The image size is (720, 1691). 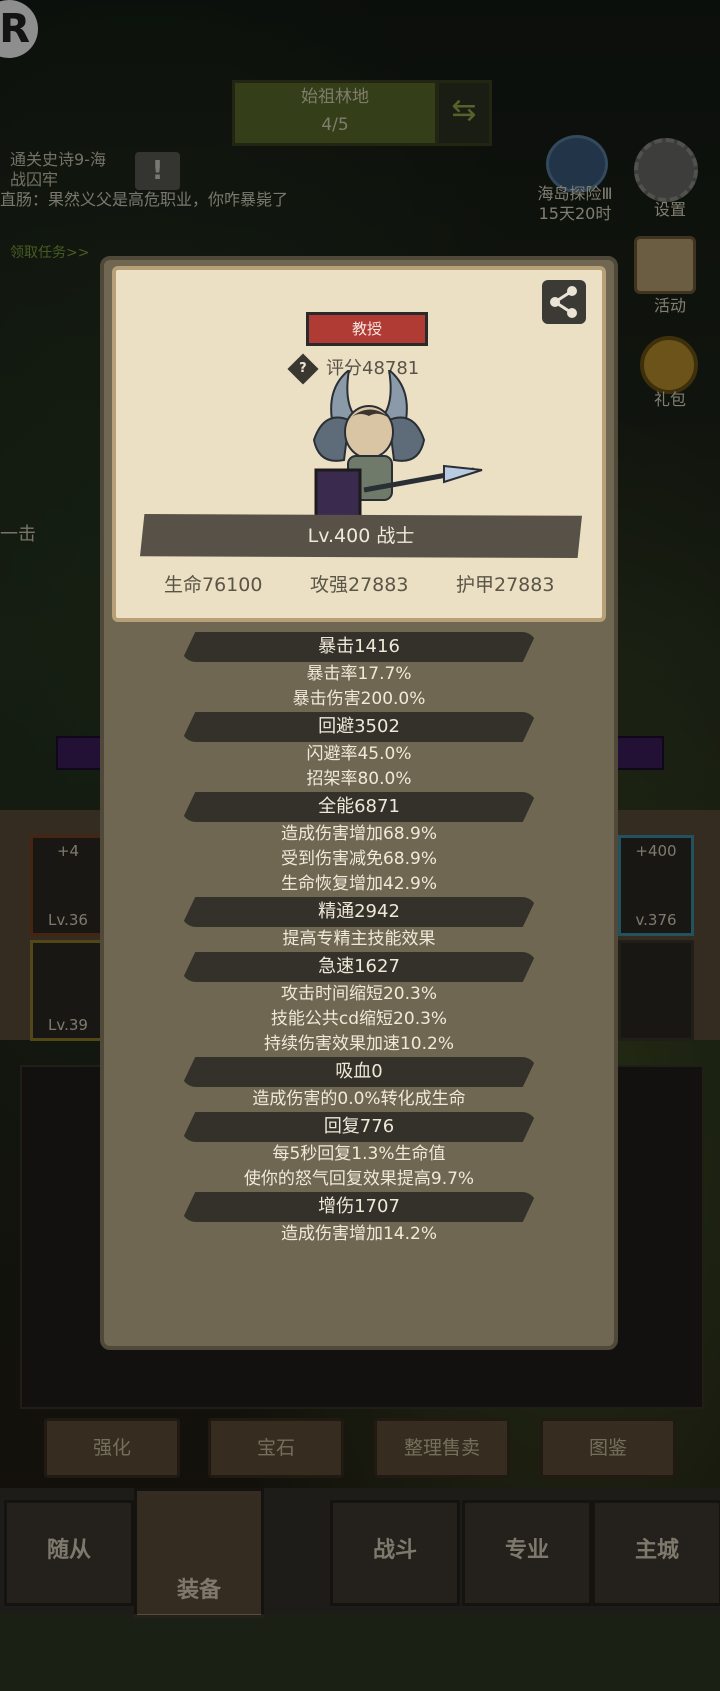 What do you see at coordinates (367, 329) in the screenshot?
I see `character-title-badge: 教授` at bounding box center [367, 329].